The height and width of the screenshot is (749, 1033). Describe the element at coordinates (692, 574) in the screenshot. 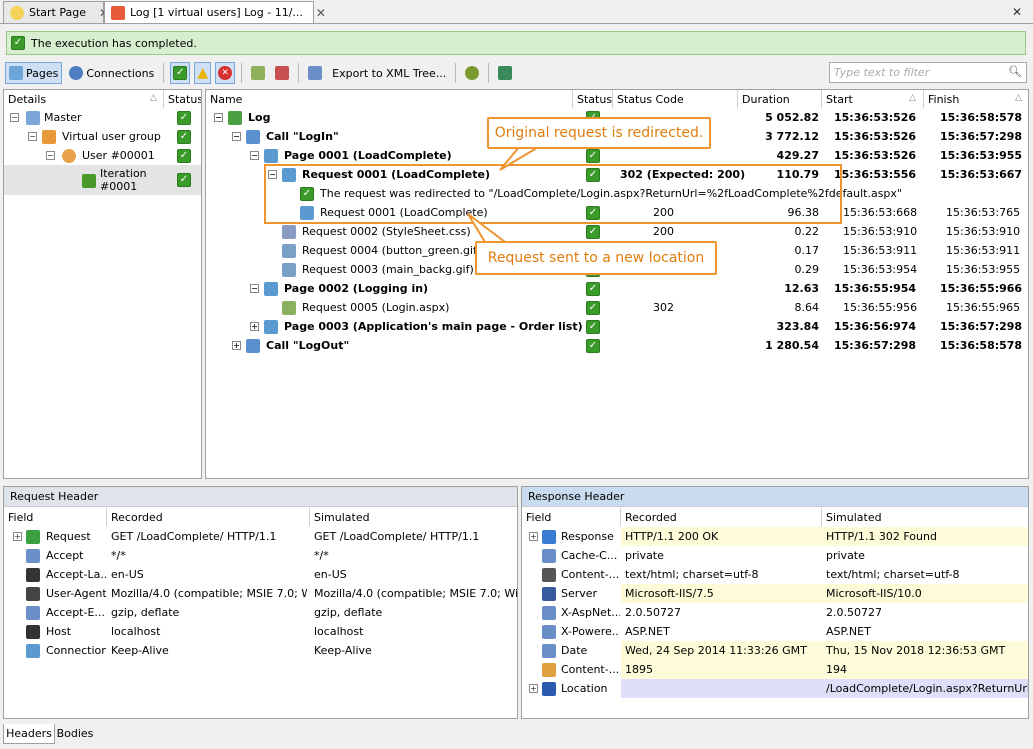

I see `recorded-value: text/html; charset=utf-8` at that location.